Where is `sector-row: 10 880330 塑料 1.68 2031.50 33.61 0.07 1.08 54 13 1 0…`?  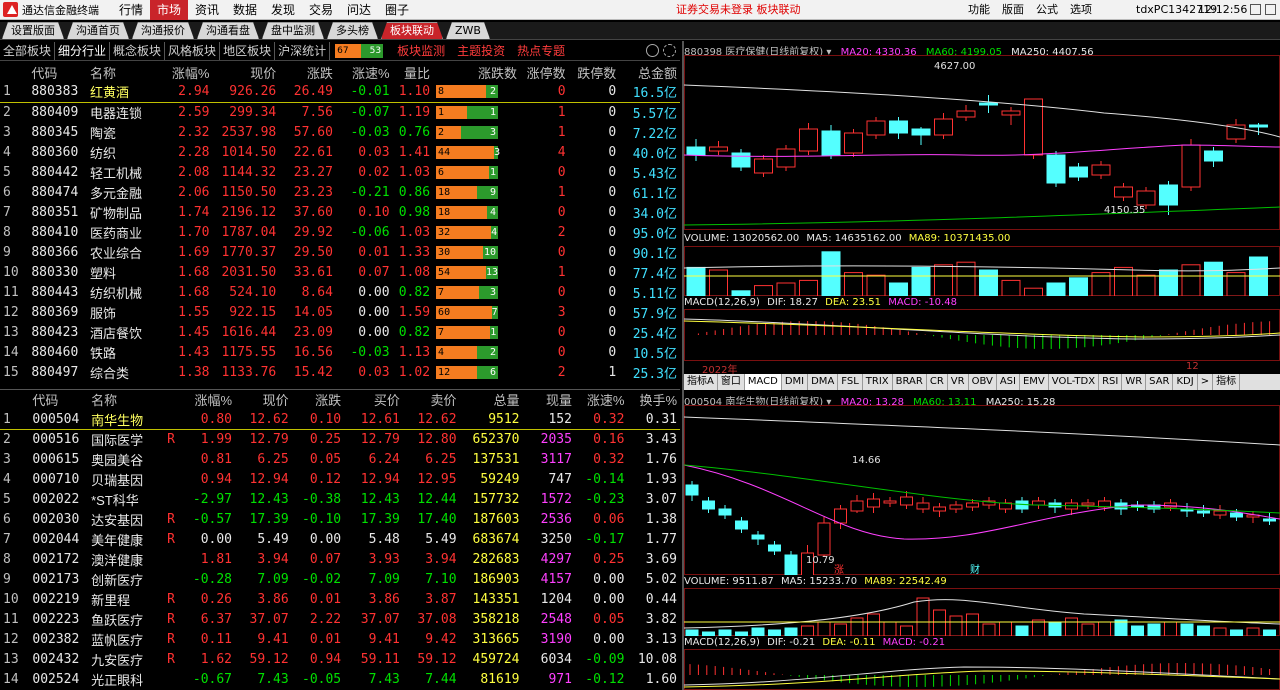 sector-row: 10 880330 塑料 1.68 2031.50 33.61 0.07 1.08 54 13 1 0… is located at coordinates (340, 272).